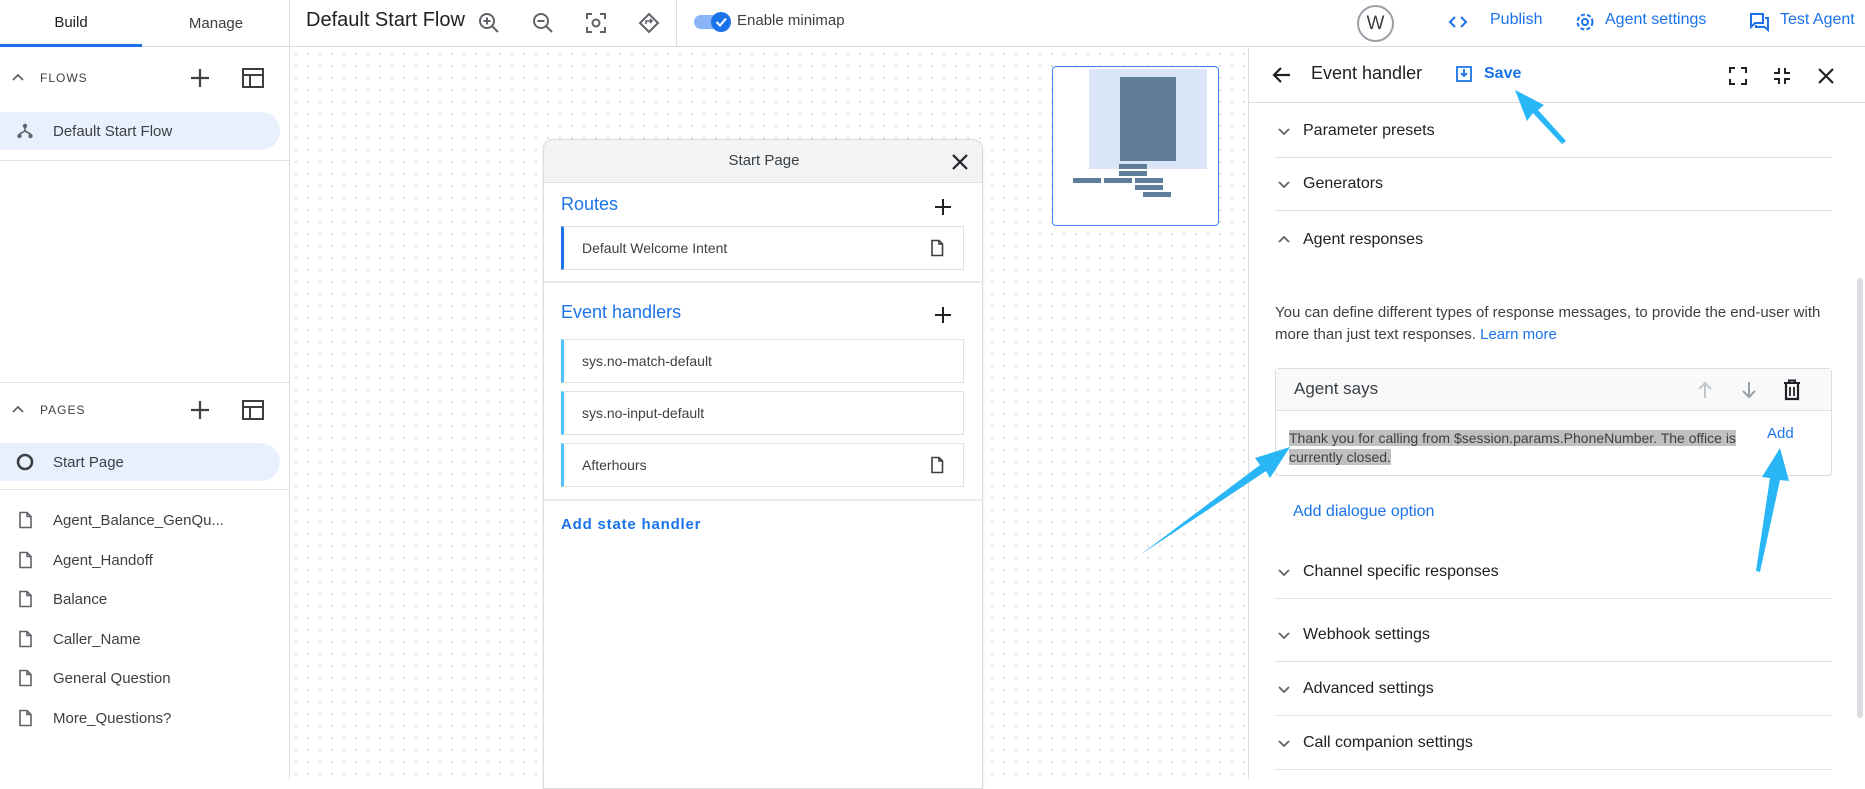 The width and height of the screenshot is (1865, 789). What do you see at coordinates (1585, 22) in the screenshot?
I see `gear-icon` at bounding box center [1585, 22].